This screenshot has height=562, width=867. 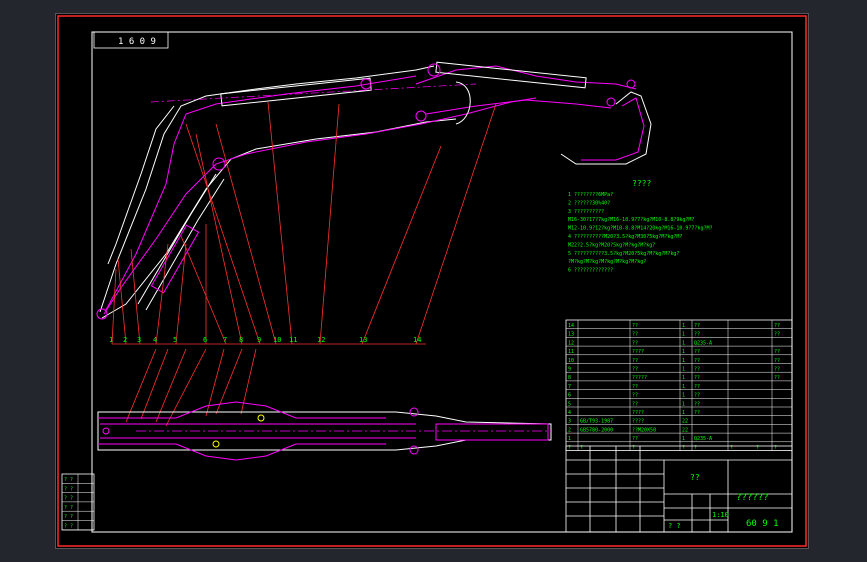 What do you see at coordinates (125, 340) in the screenshot?
I see `balloon-2: 2` at bounding box center [125, 340].